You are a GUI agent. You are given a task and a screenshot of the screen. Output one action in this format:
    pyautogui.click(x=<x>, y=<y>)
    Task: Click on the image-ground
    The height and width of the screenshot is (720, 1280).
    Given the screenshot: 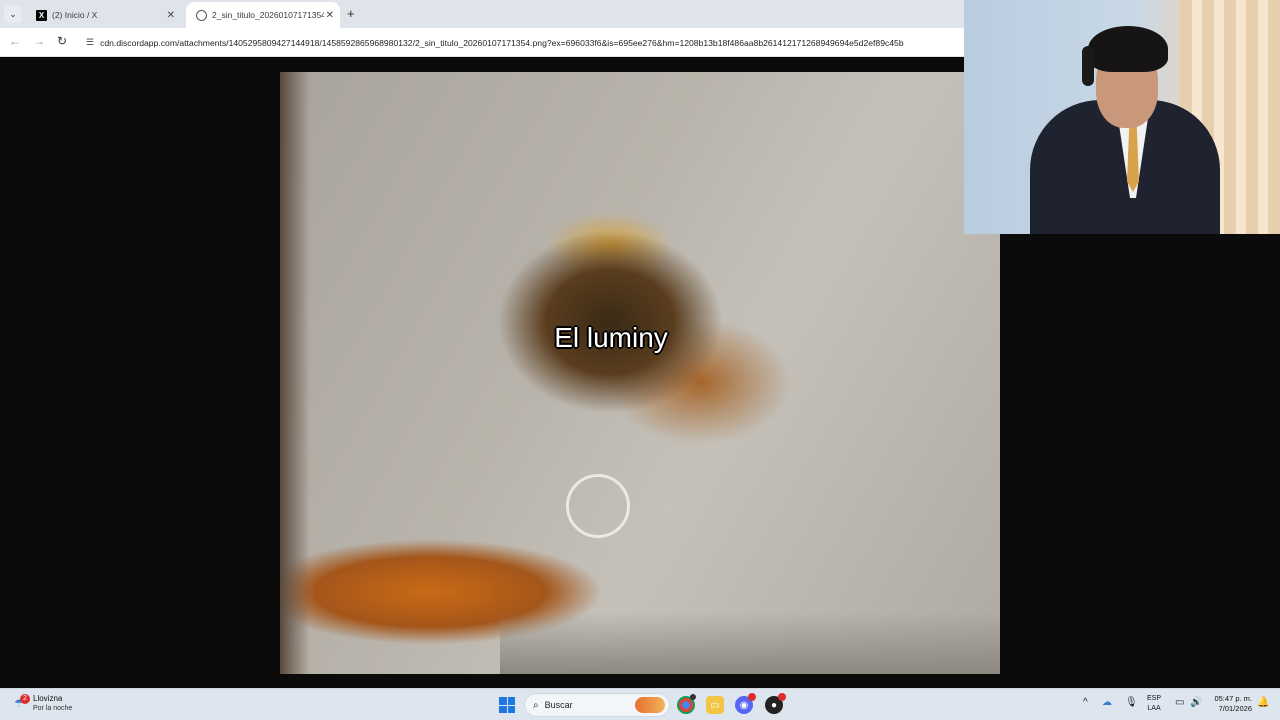 What is the action you would take?
    pyautogui.click(x=750, y=643)
    